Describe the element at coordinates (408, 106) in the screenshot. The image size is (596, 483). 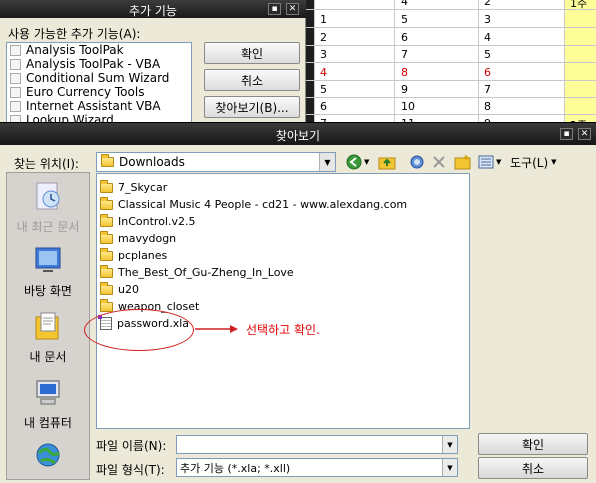
I see `sheet-cell: 10` at that location.